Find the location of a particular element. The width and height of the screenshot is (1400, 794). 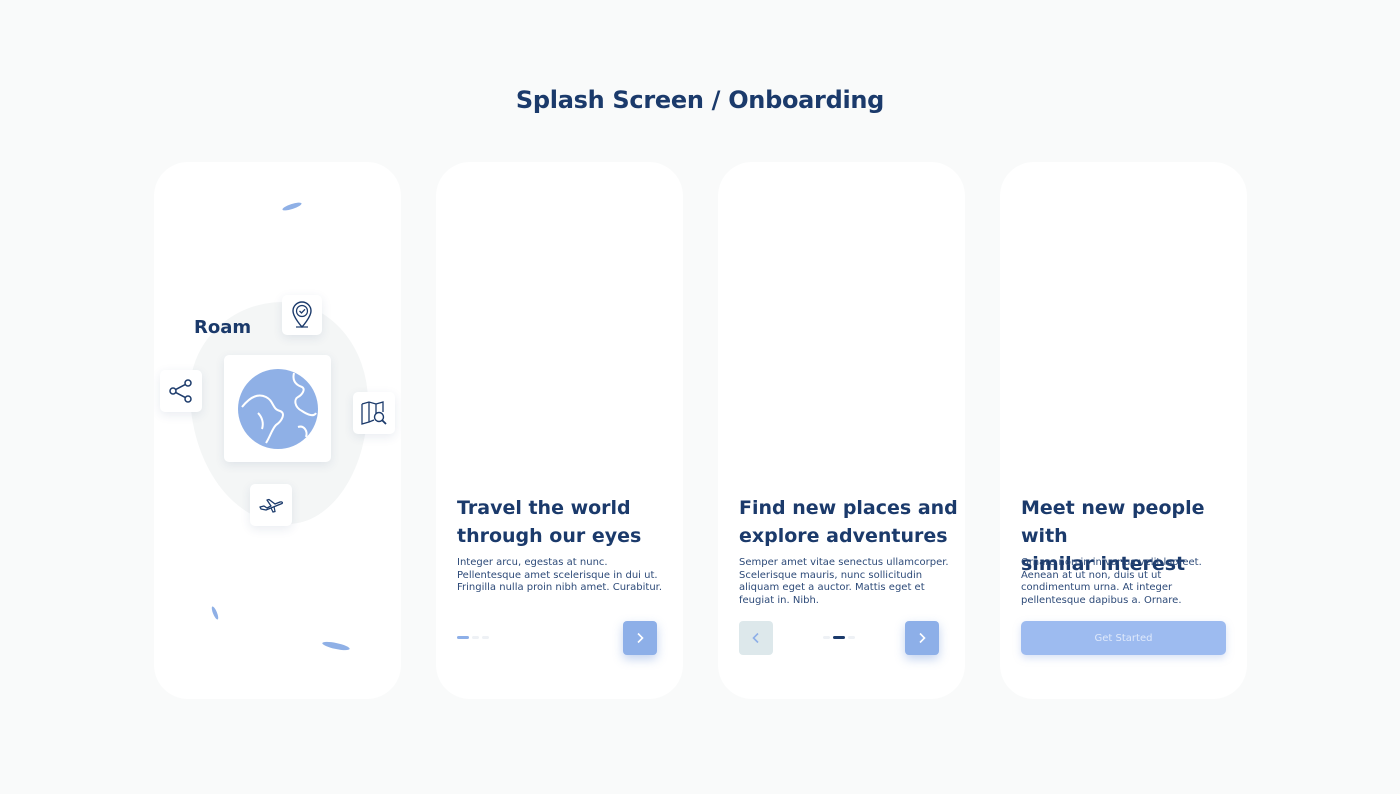

get-started-button: Get Started is located at coordinates (1123, 638).